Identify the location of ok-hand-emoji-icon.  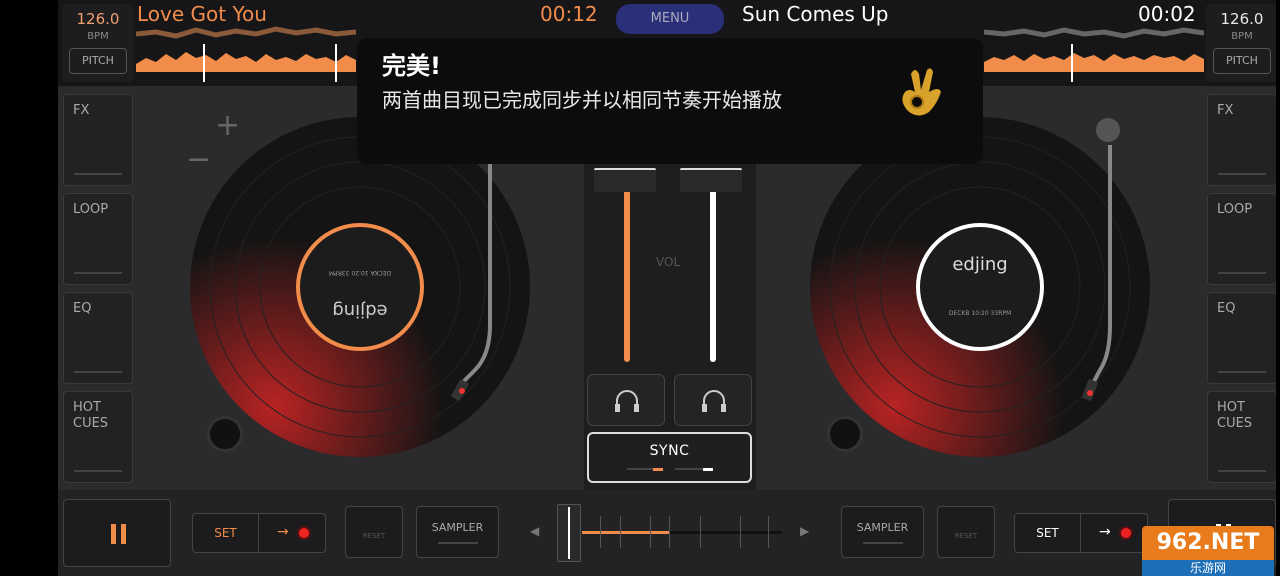
(921, 92).